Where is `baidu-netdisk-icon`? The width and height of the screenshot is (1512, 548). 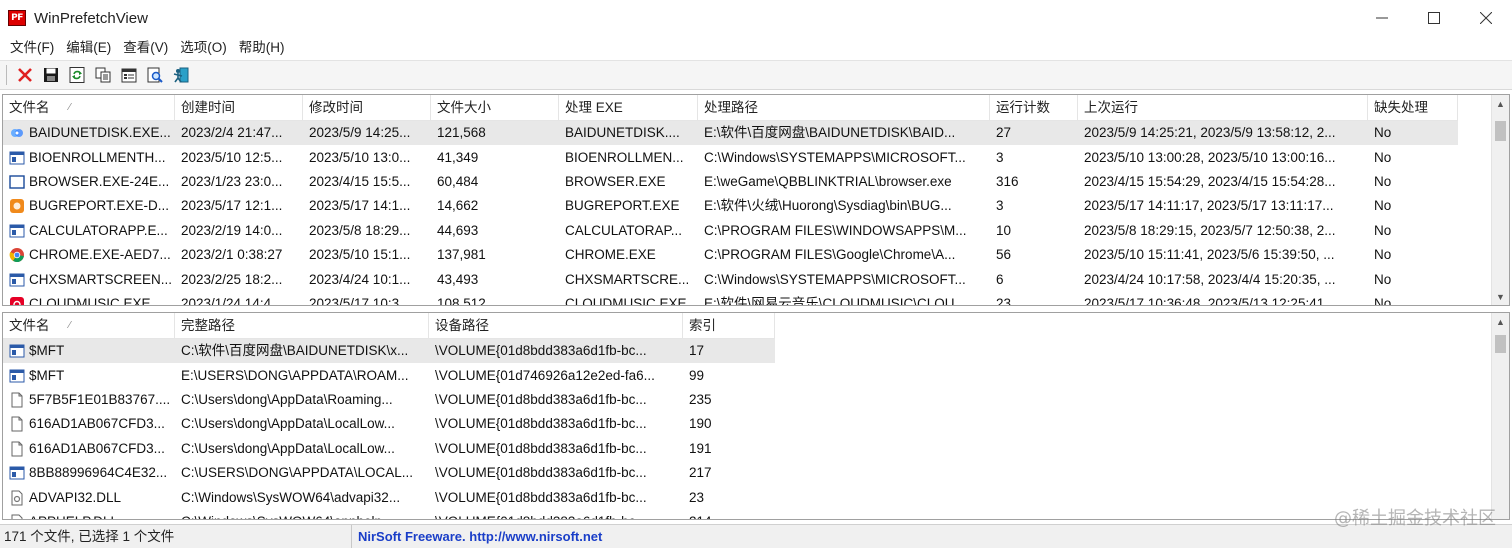 baidu-netdisk-icon is located at coordinates (17, 133).